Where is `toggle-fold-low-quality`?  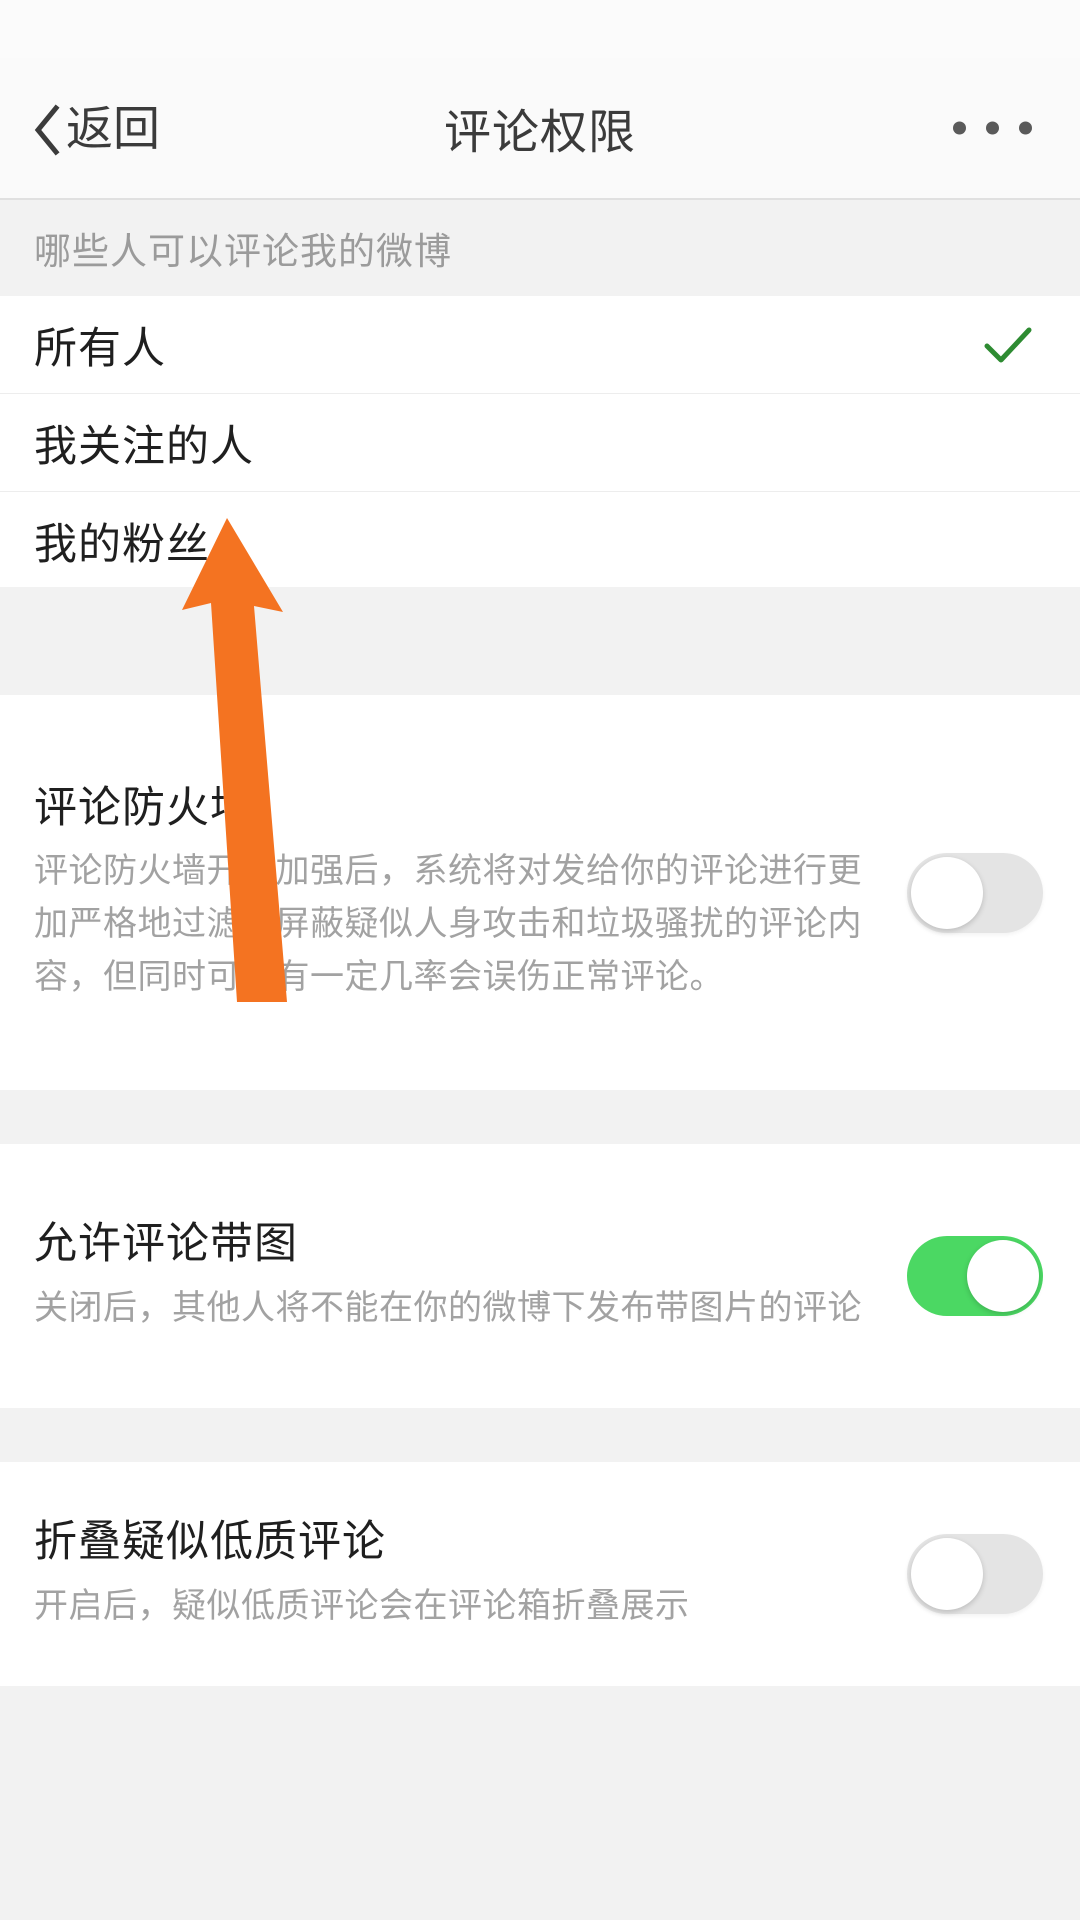 toggle-fold-low-quality is located at coordinates (975, 1574).